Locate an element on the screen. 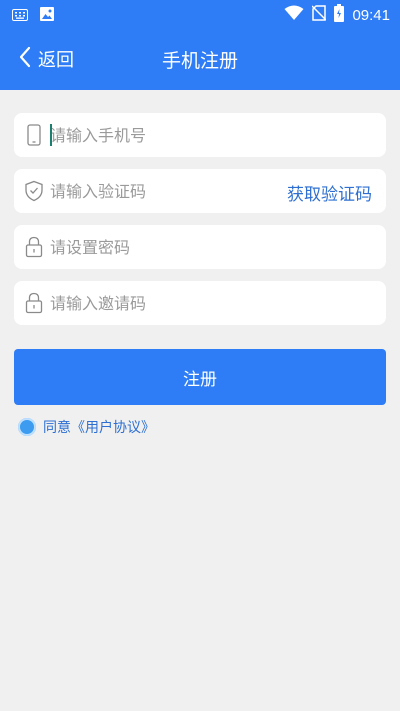 The image size is (400, 711). page-title: 手机注册 is located at coordinates (199, 61).